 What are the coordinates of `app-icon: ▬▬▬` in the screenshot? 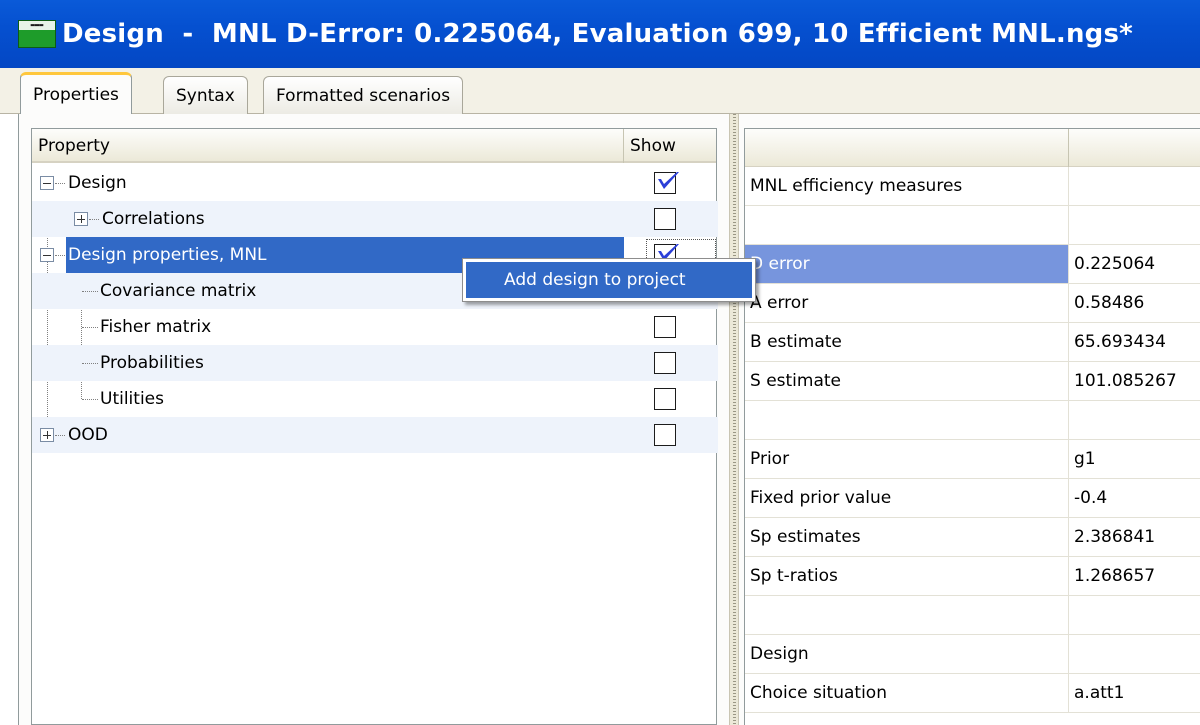 It's located at (37, 34).